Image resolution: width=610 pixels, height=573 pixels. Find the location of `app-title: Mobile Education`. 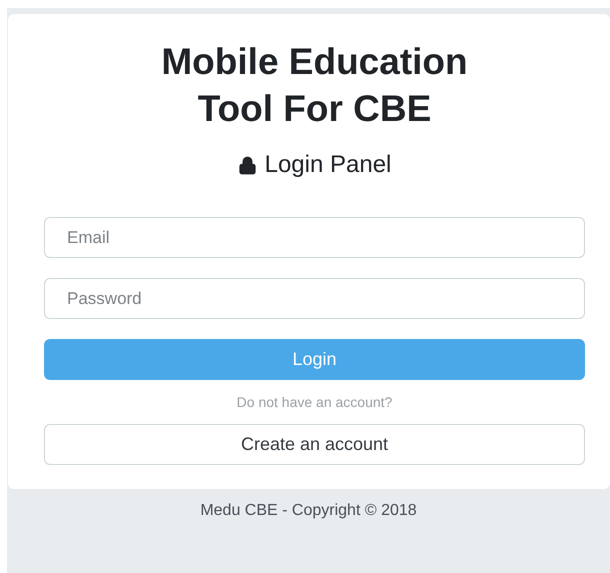

app-title: Mobile Education is located at coordinates (314, 62).